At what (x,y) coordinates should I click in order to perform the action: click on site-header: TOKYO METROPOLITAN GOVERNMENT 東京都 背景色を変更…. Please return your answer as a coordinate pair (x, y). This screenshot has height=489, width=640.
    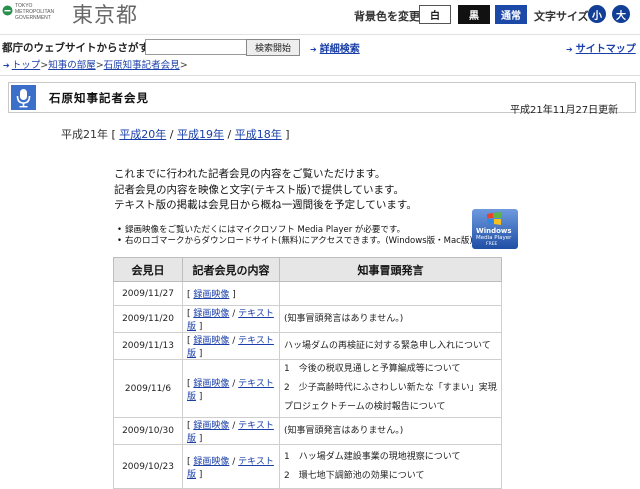
    Looking at the image, I should click on (320, 16).